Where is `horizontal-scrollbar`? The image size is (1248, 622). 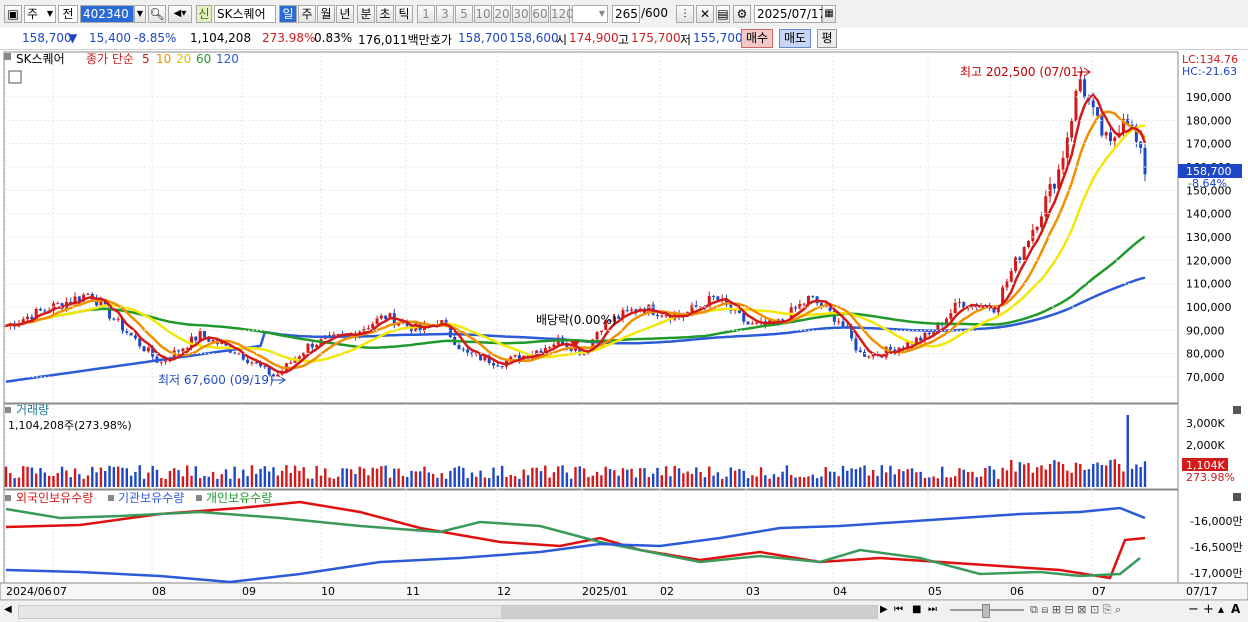 horizontal-scrollbar is located at coordinates (448, 612).